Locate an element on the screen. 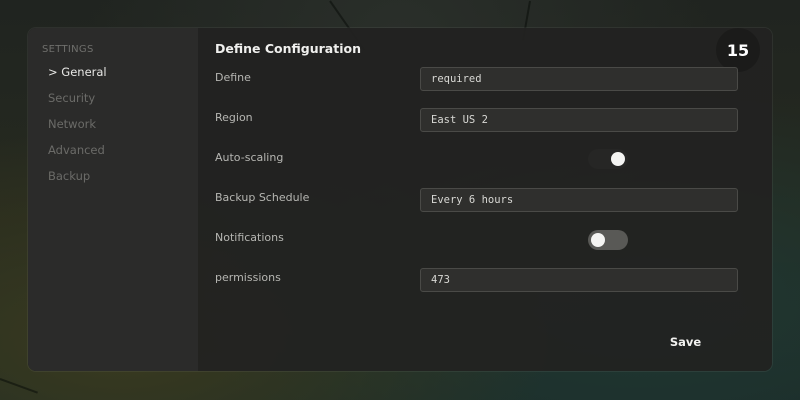 This screenshot has width=800, height=400. define-input is located at coordinates (579, 79).